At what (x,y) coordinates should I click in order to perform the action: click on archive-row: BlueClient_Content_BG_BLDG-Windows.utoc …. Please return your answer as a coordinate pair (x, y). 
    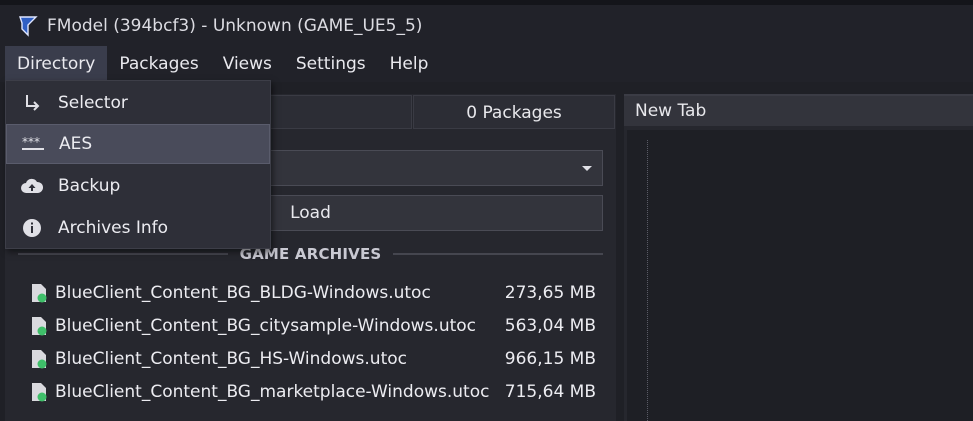
    Looking at the image, I should click on (310, 292).